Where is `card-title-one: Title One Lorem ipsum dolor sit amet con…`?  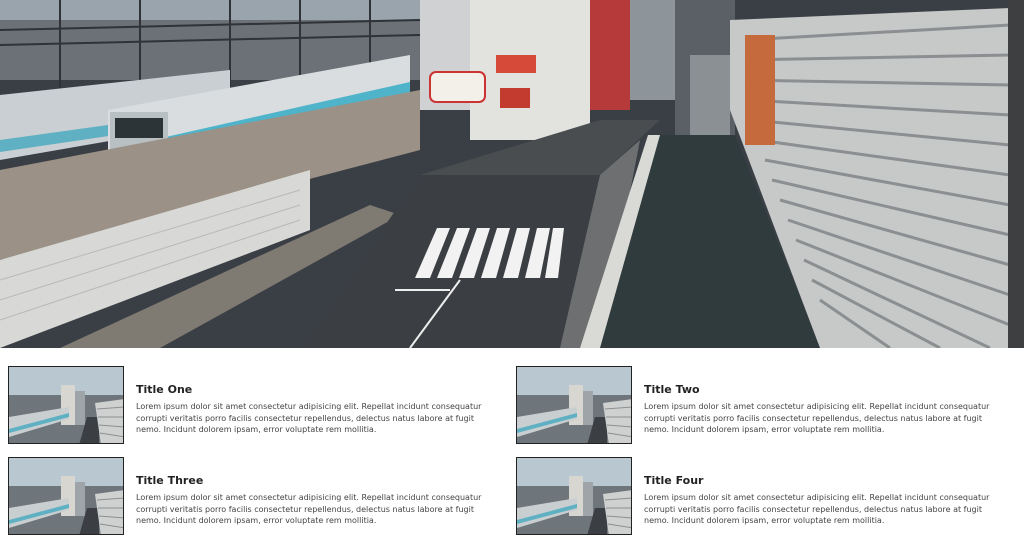 card-title-one: Title One Lorem ipsum dolor sit amet con… is located at coordinates (258, 406).